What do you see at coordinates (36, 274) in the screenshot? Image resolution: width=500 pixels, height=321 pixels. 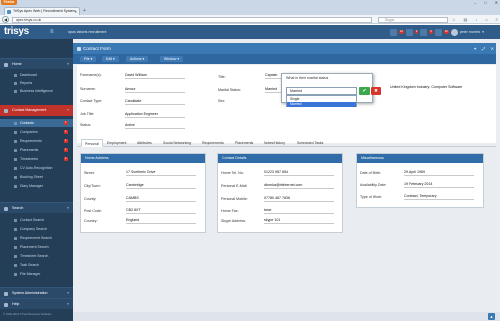 I see `sidebar-item-file-manager: File Manager` at bounding box center [36, 274].